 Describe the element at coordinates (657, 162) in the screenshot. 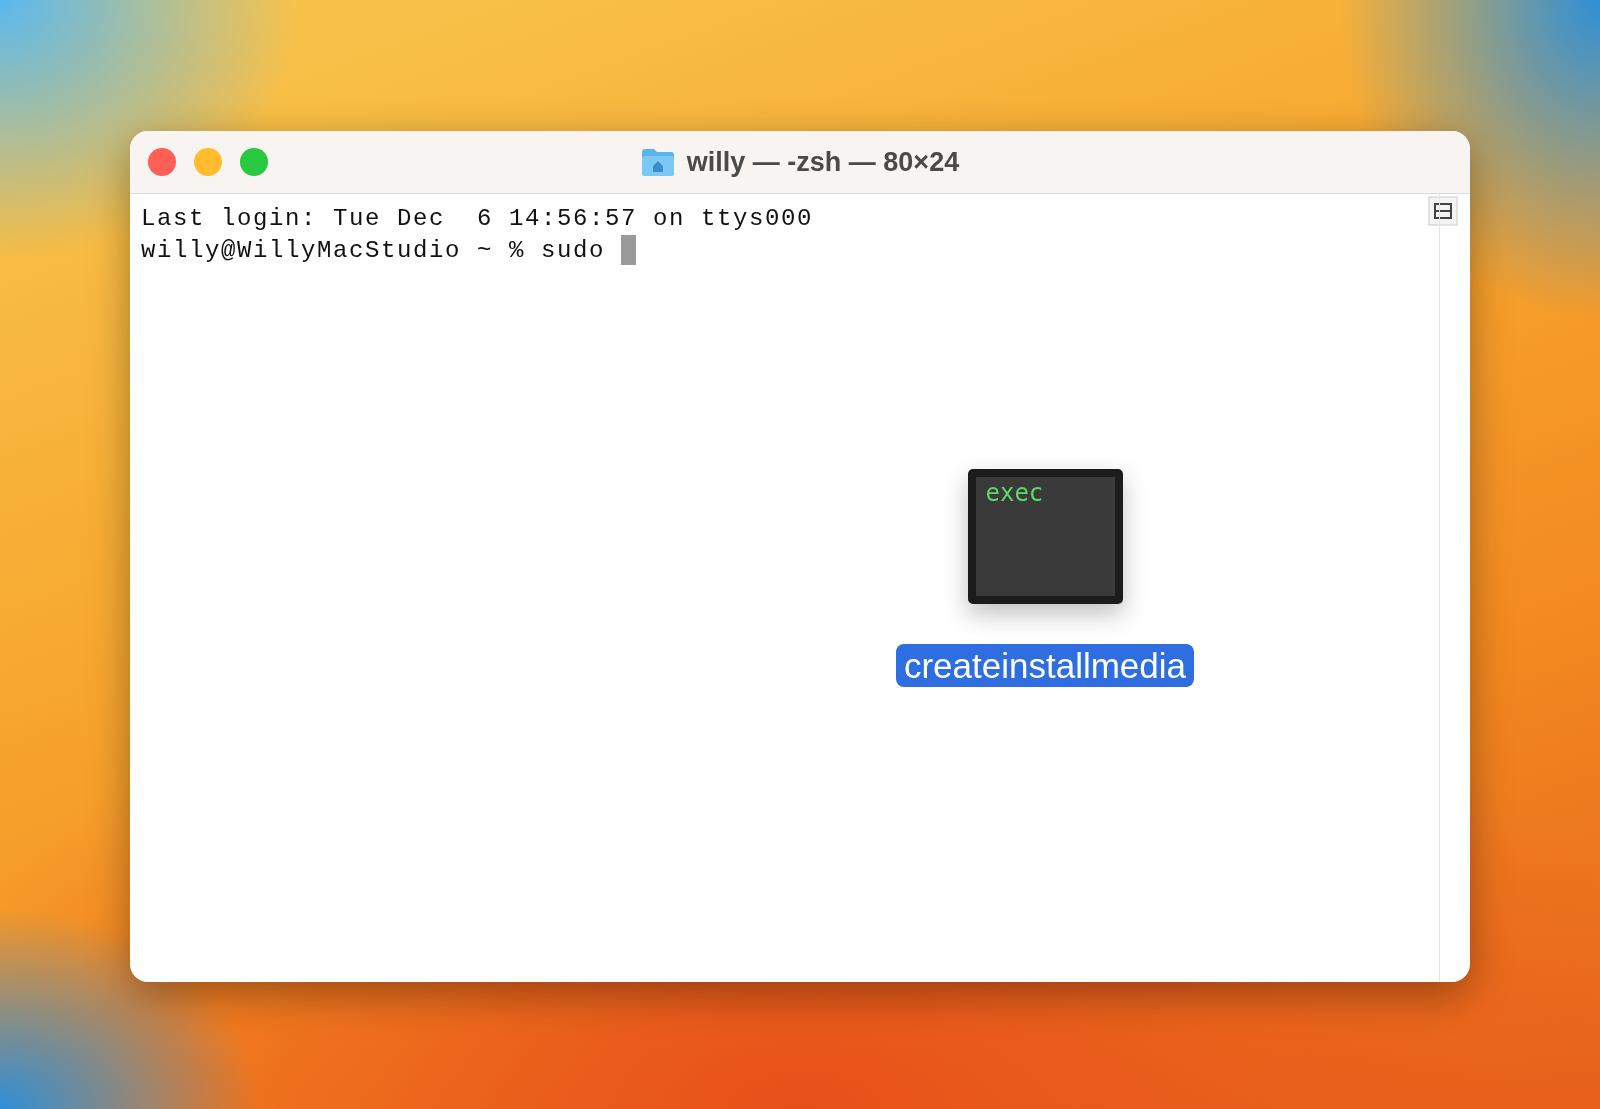

I see `home-folder-icon` at that location.